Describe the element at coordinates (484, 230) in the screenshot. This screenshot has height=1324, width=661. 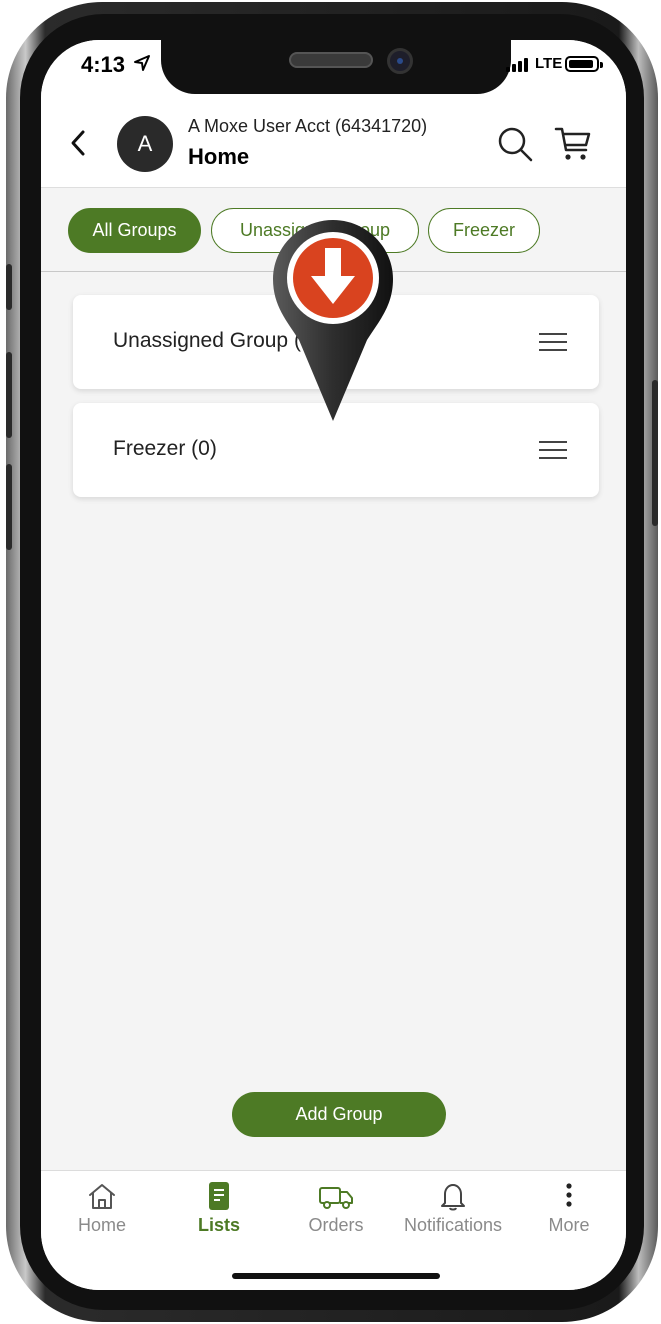
I see `chip-freezer: Freezer` at that location.